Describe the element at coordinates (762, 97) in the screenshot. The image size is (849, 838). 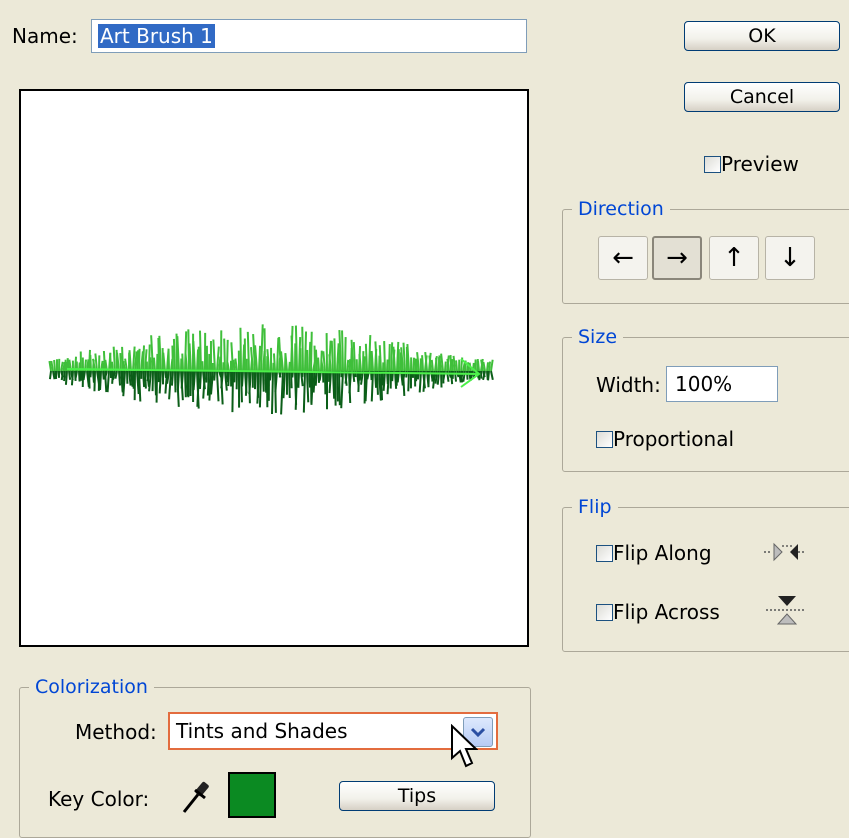
I see `cancel-button: Cancel` at that location.